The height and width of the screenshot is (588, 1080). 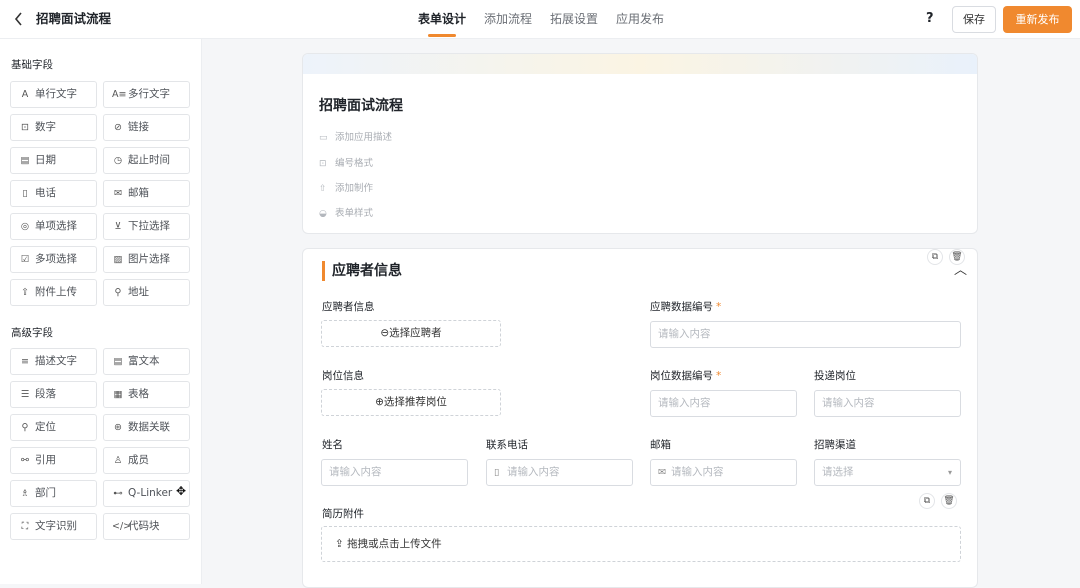 I want to click on name-label: 姓名, so click(x=332, y=445).